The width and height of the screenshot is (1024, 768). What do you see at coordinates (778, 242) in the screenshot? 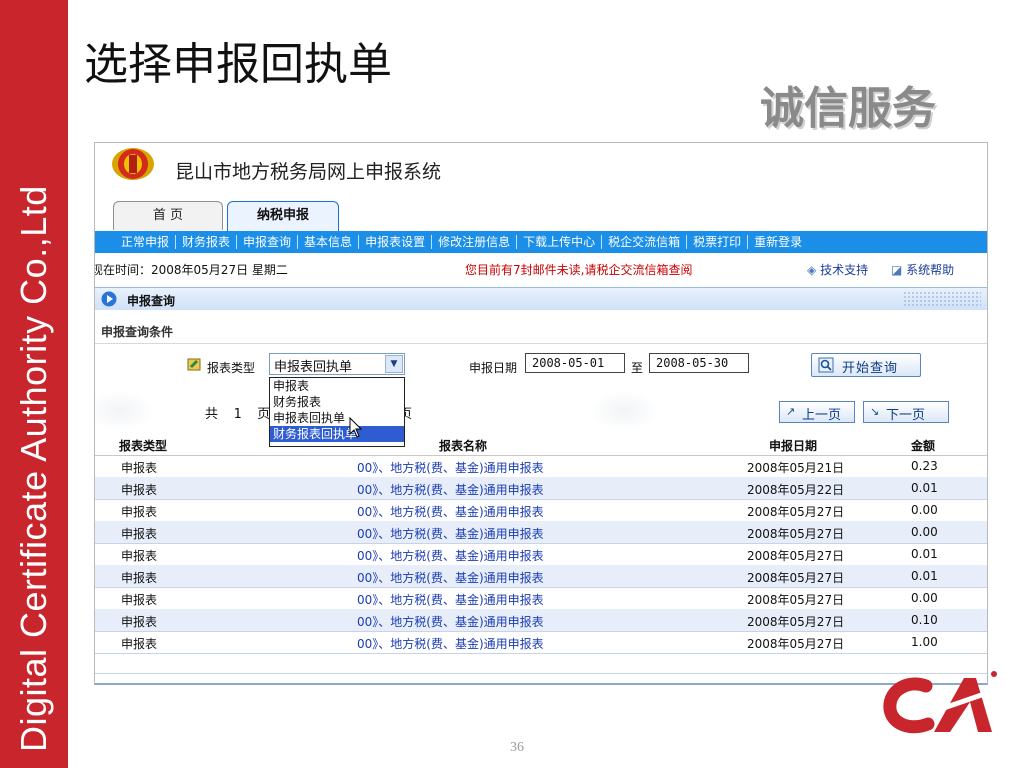
I see `nav-item: 重新登录` at bounding box center [778, 242].